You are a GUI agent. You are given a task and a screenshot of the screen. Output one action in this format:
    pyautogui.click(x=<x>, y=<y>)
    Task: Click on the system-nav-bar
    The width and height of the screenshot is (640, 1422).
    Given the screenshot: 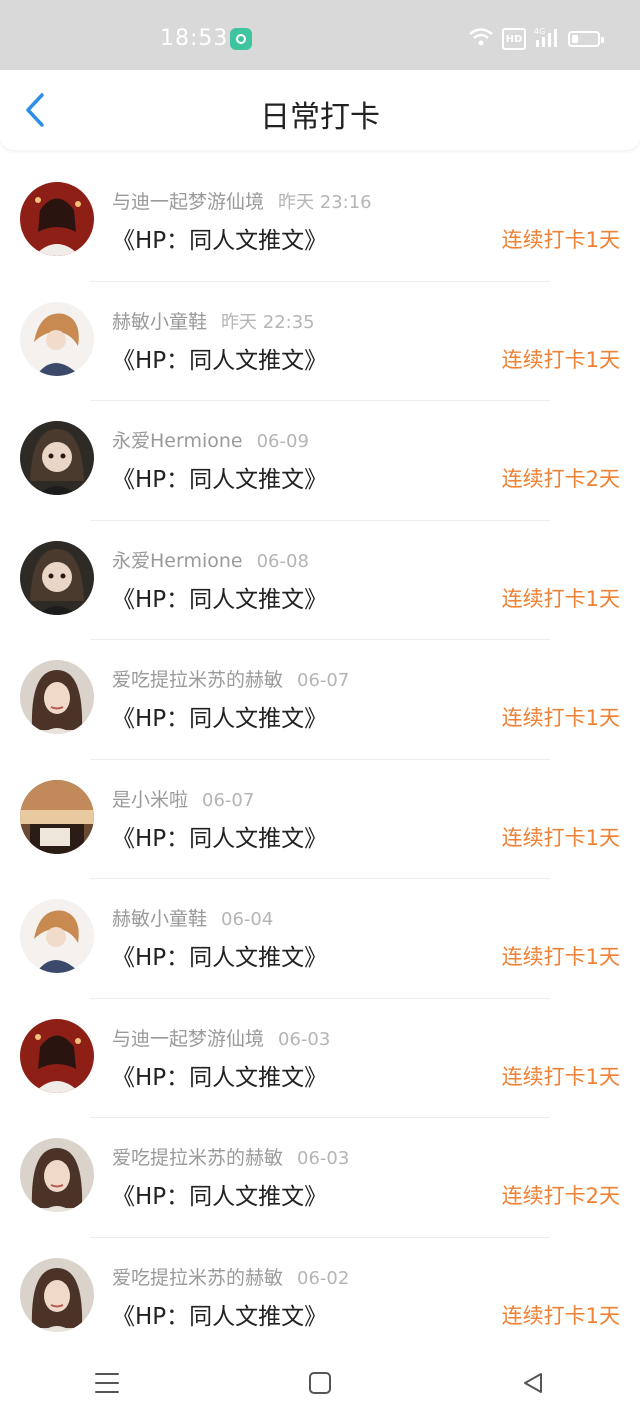 What is the action you would take?
    pyautogui.click(x=320, y=1384)
    